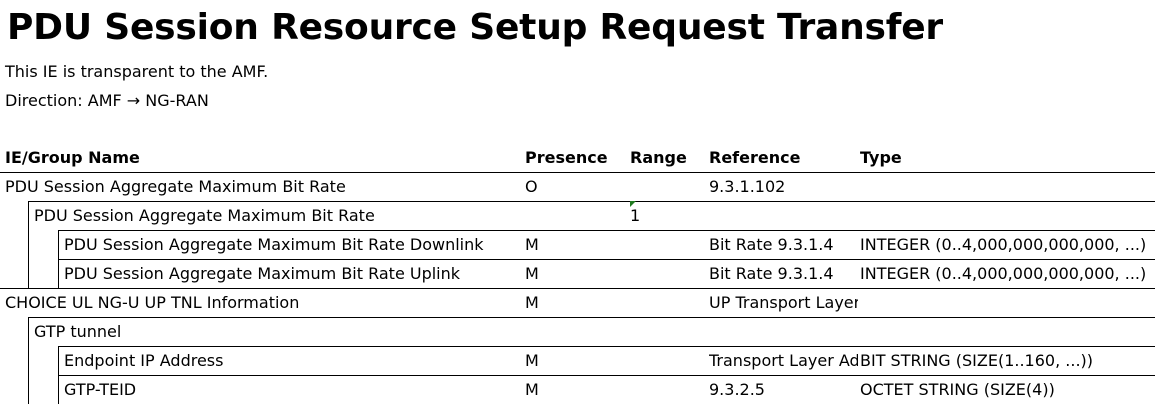  Describe the element at coordinates (737, 389) in the screenshot. I see `cell-reference: 9.3.2.5` at that location.